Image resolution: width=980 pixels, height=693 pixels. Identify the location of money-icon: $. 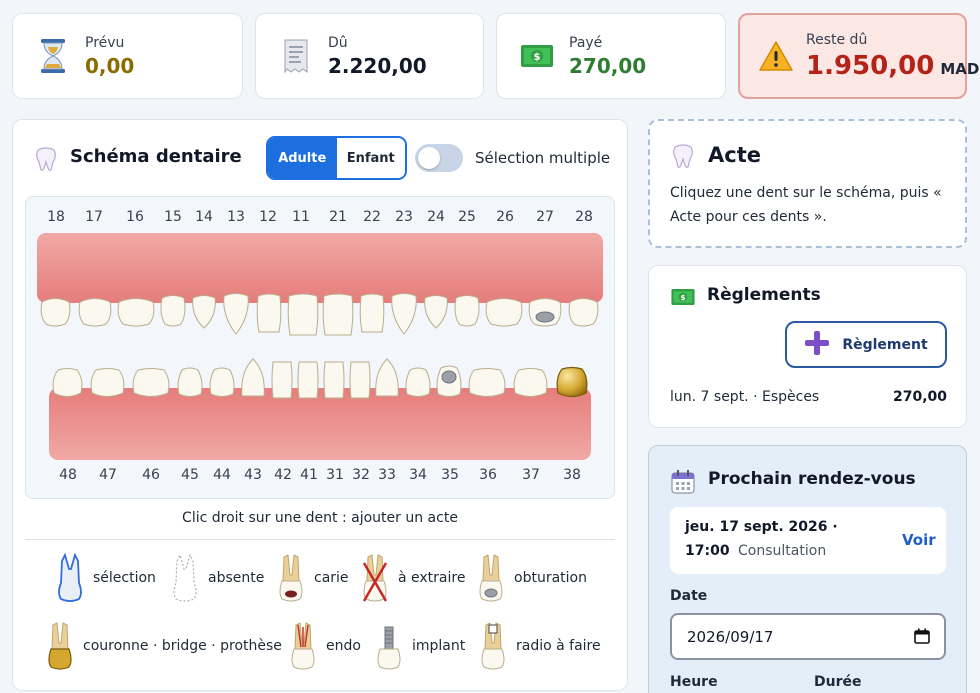
(683, 299).